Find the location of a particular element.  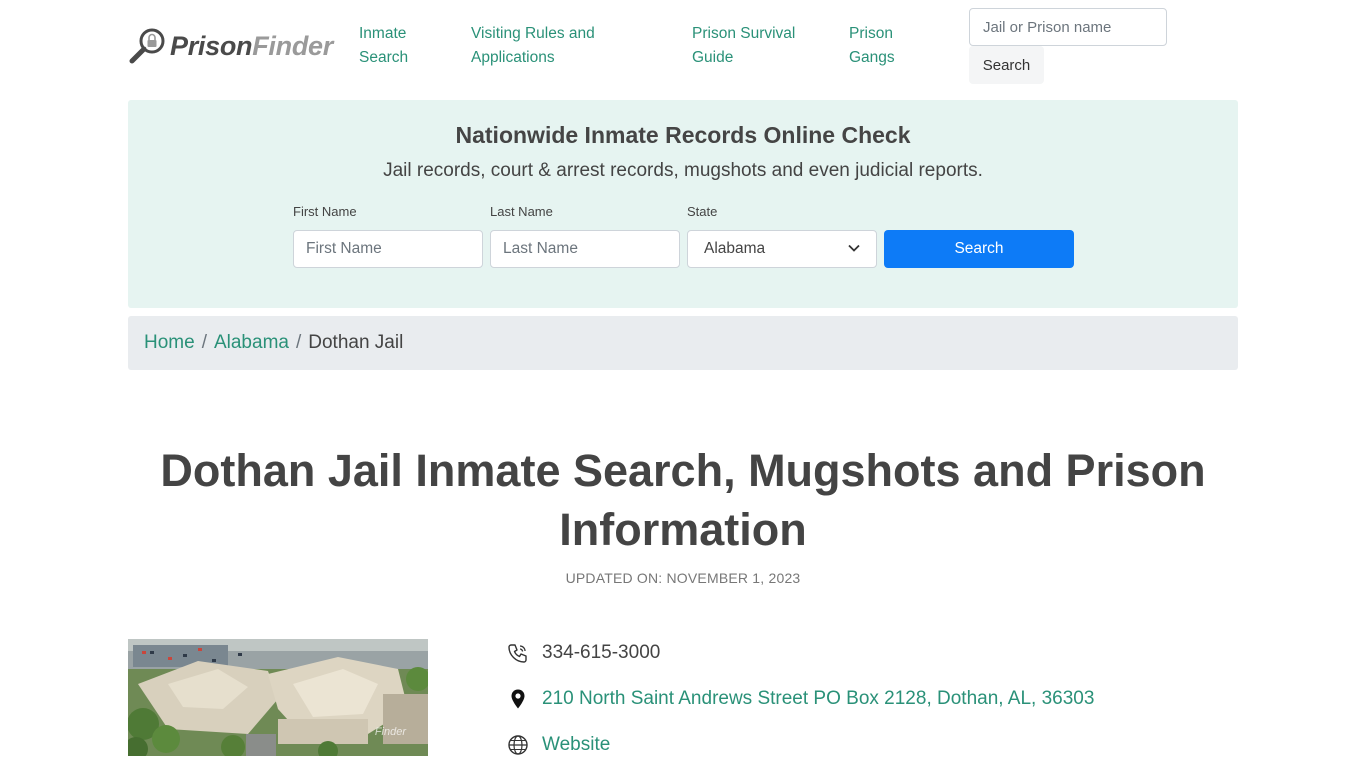

contact-website: Website is located at coordinates (558, 745).